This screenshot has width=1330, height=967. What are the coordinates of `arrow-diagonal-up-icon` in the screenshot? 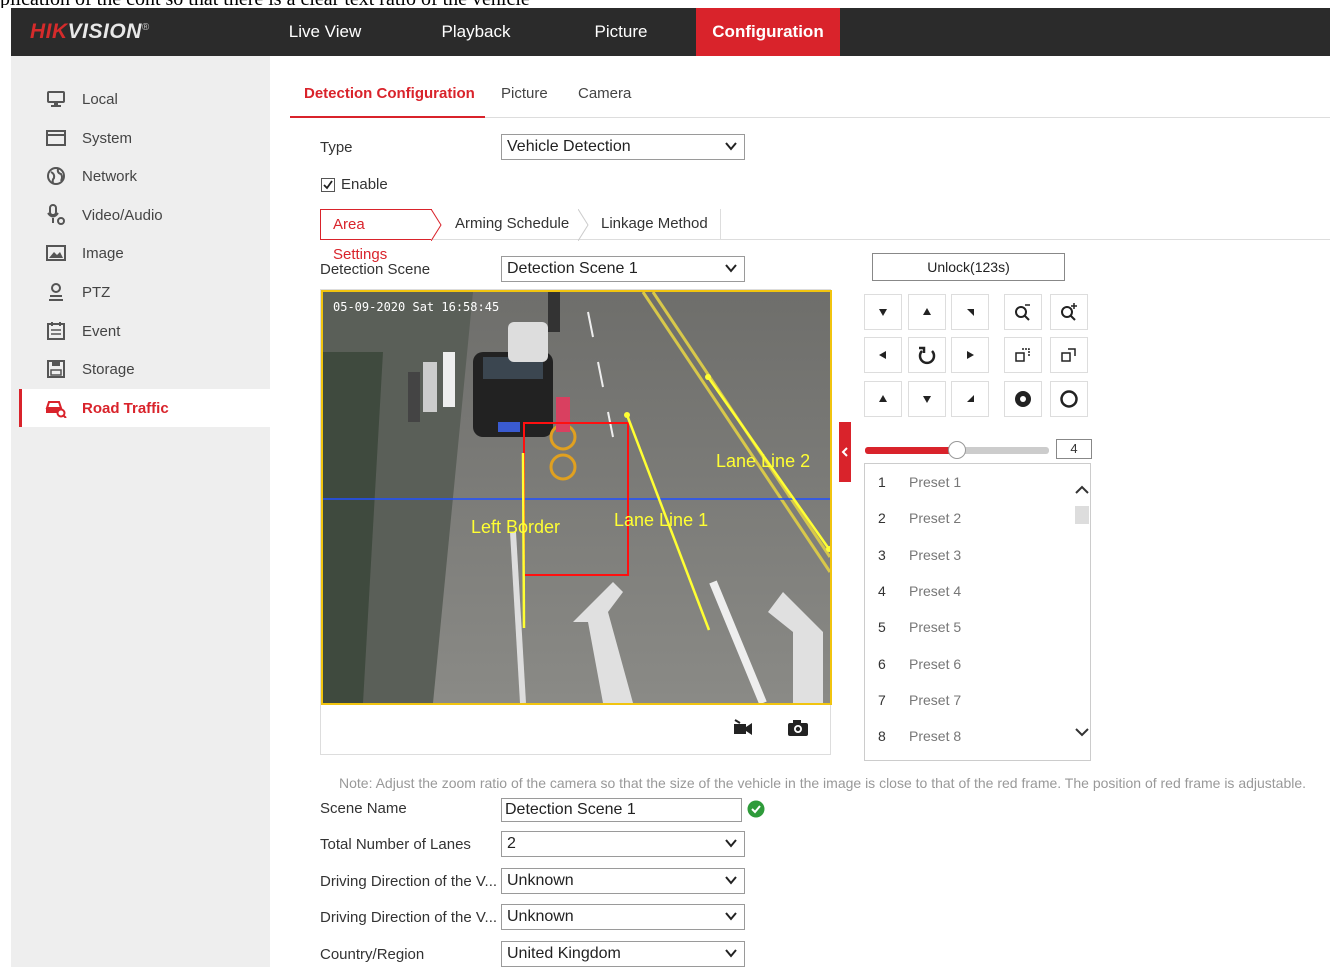 It's located at (970, 398).